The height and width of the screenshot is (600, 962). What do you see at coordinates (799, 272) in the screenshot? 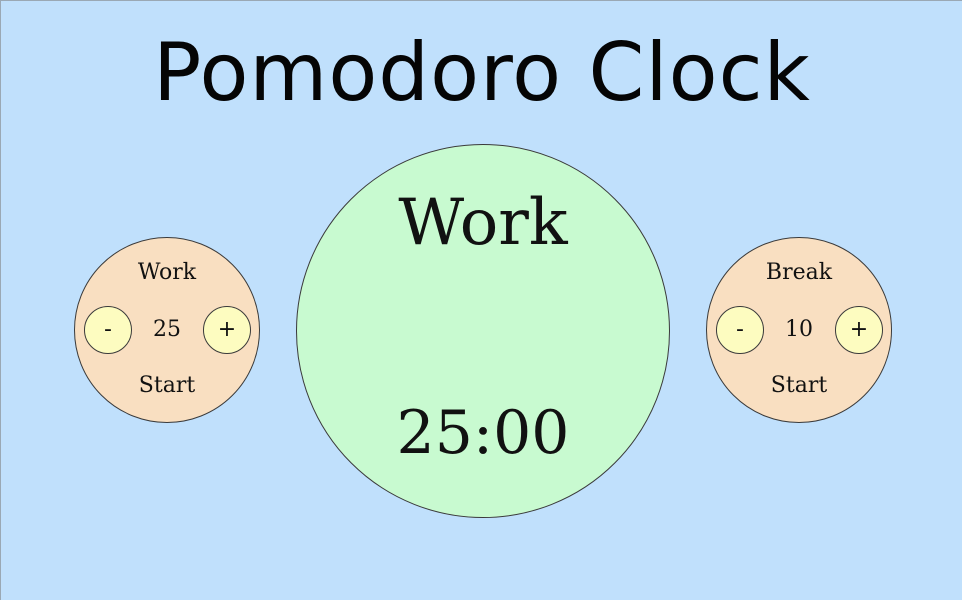
I see `break-length-label: Break` at bounding box center [799, 272].